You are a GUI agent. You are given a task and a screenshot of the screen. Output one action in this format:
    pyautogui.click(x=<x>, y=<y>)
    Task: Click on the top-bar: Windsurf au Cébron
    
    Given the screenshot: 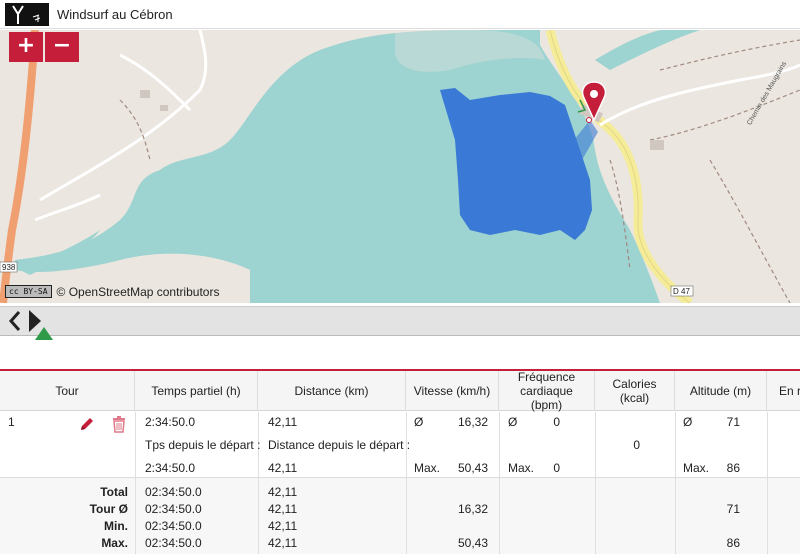 What is the action you would take?
    pyautogui.click(x=400, y=14)
    